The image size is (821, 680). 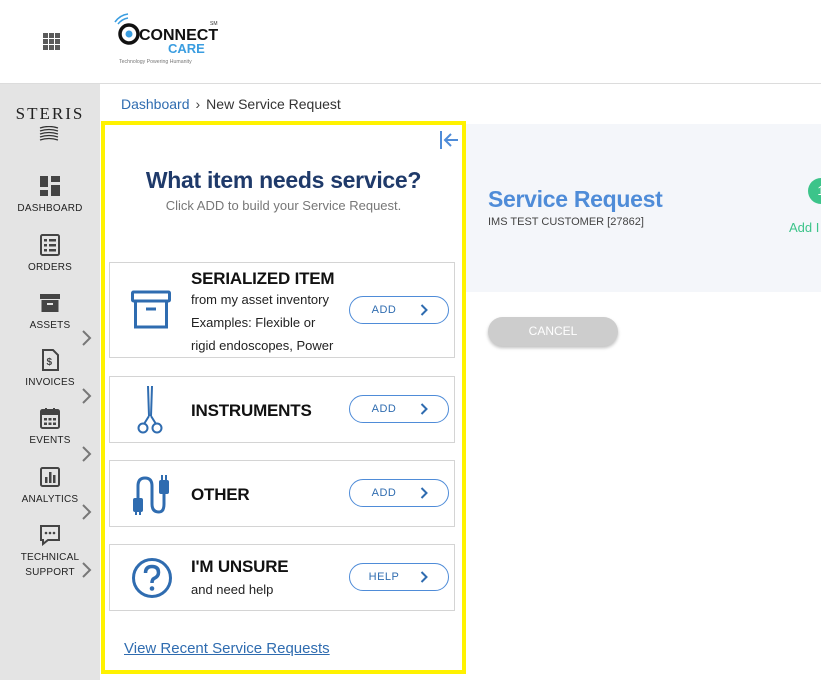 What do you see at coordinates (49, 133) in the screenshot?
I see `steris-logo-icon` at bounding box center [49, 133].